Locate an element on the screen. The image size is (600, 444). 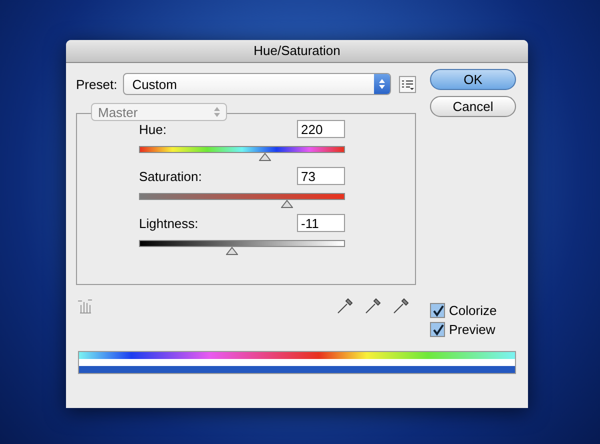
preset-dropdown: Custom is located at coordinates (257, 84).